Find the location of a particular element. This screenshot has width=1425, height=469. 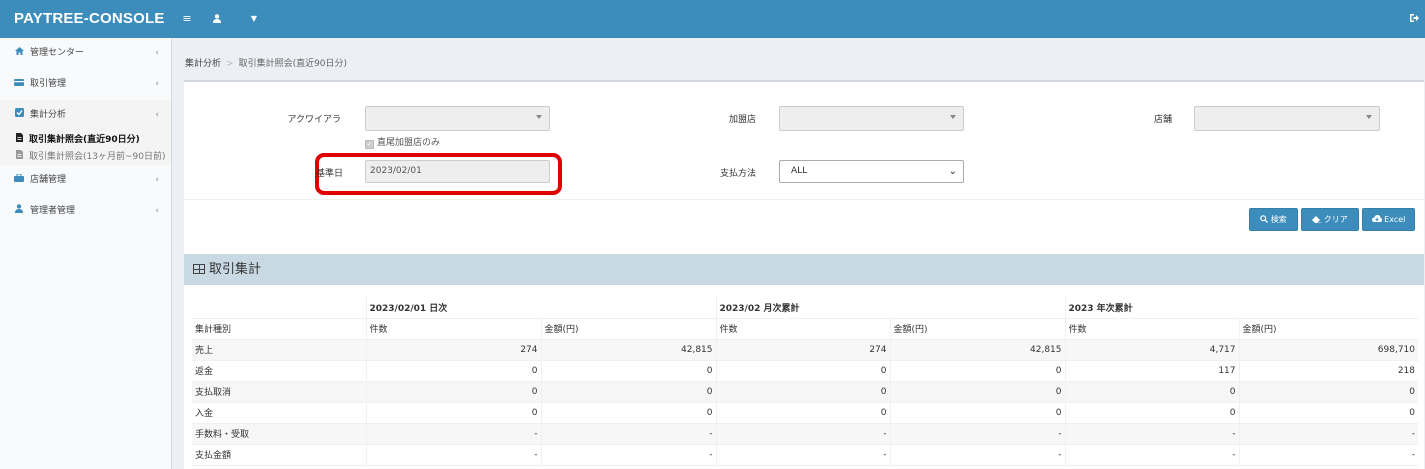

table-cell: 274 is located at coordinates (453, 350).